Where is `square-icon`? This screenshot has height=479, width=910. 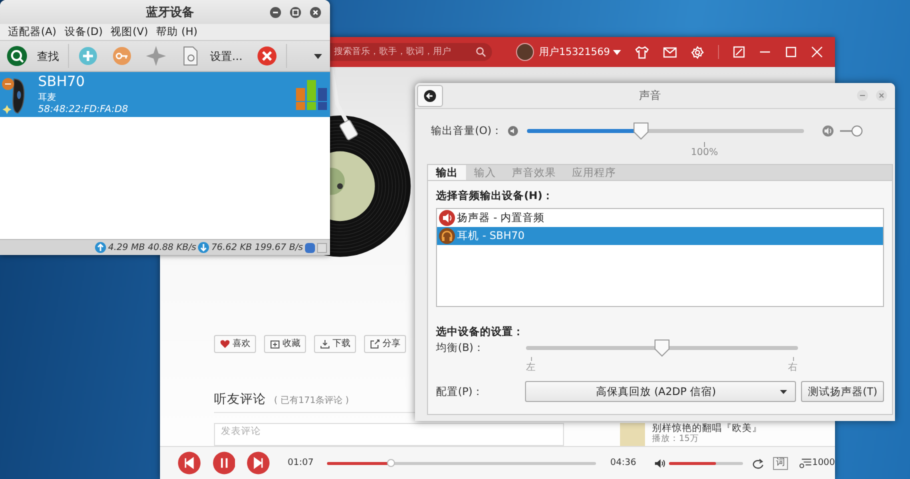
square-icon is located at coordinates (322, 247).